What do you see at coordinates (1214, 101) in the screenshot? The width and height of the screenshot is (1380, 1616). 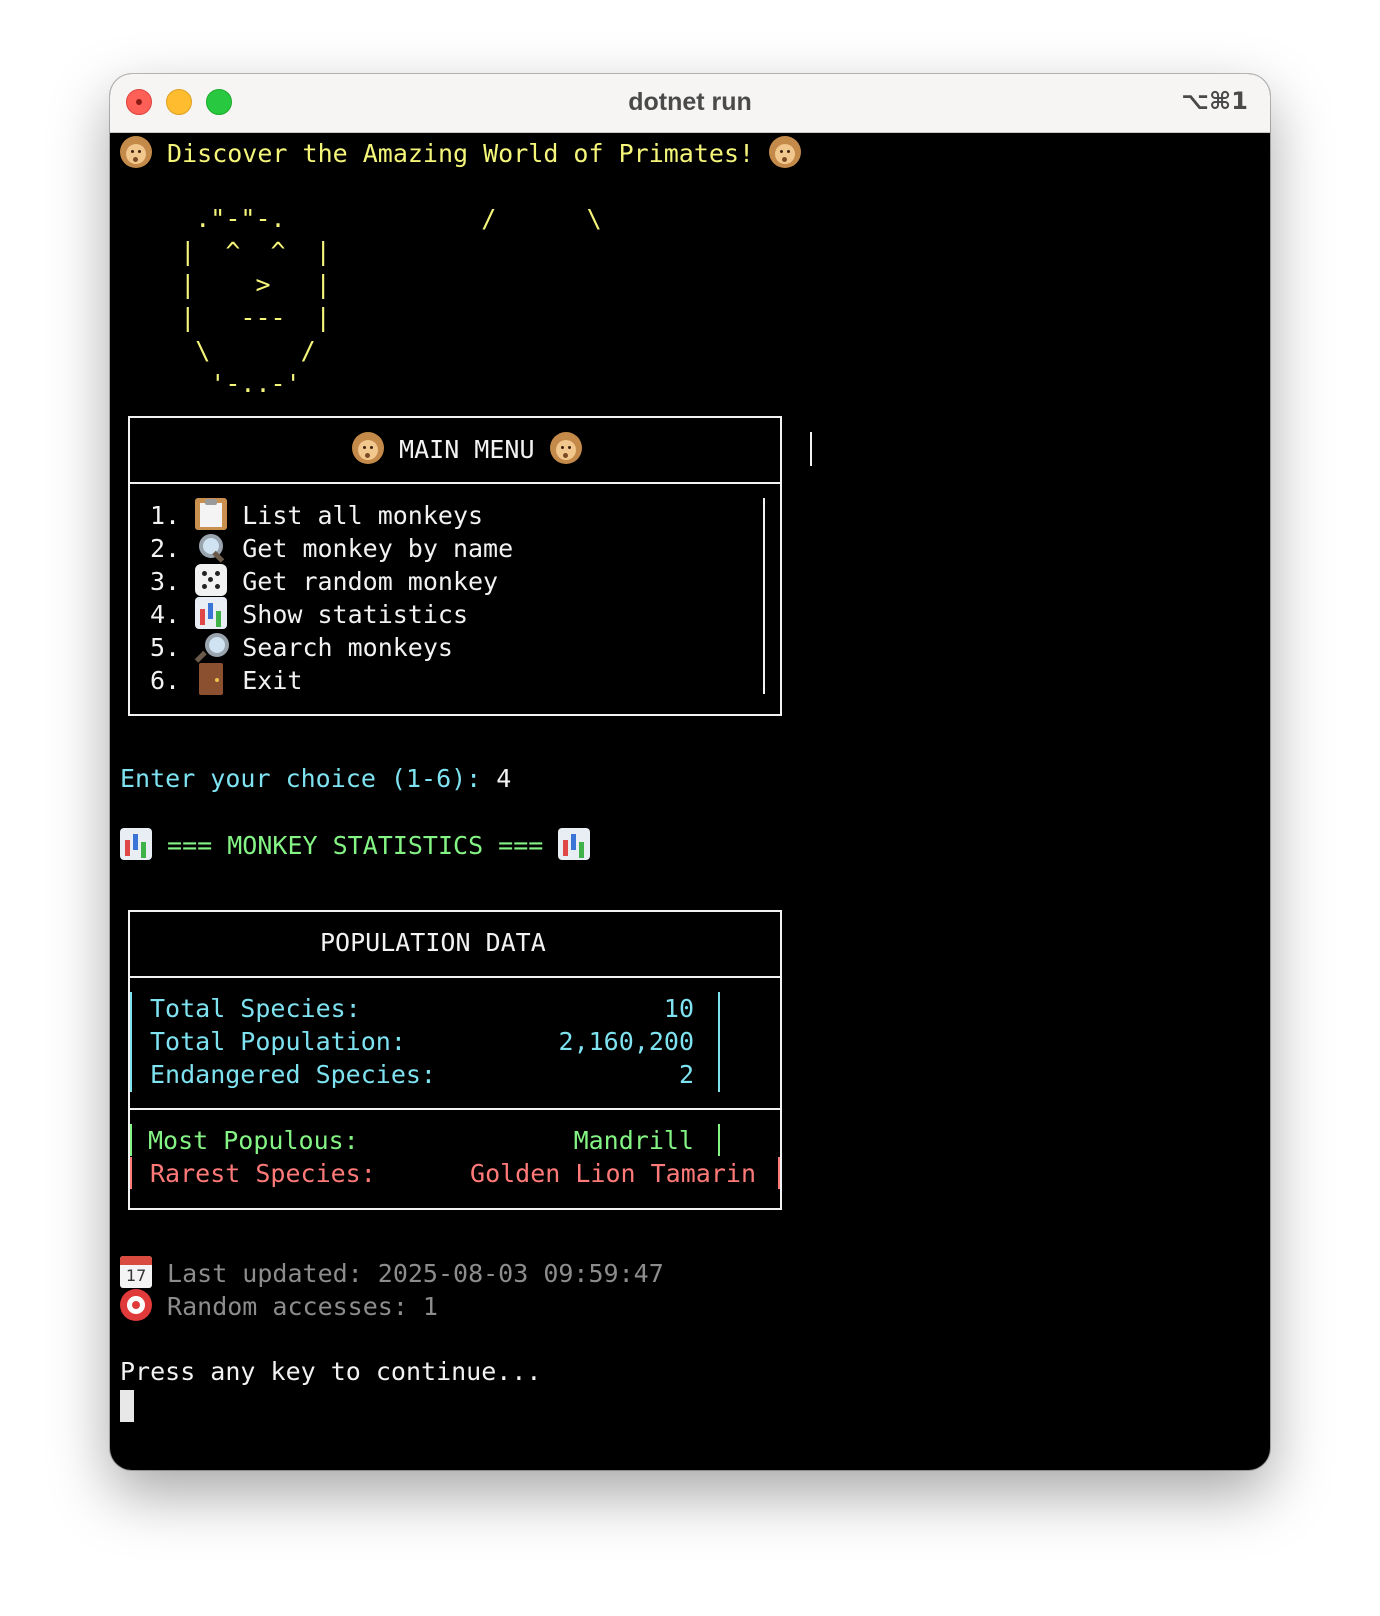 I see `window-shortcut: ⌥⌘1` at bounding box center [1214, 101].